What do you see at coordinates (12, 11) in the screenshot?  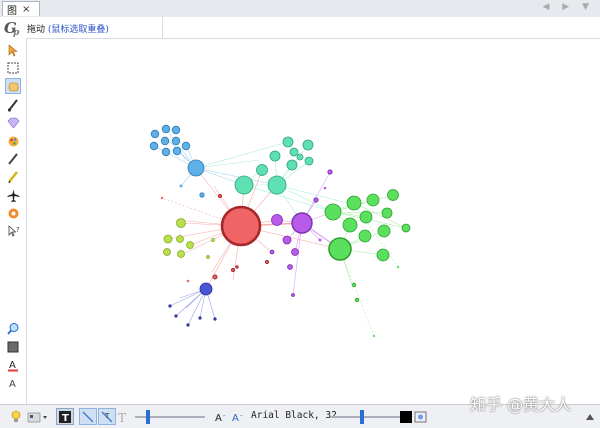 I see `tab-label: 图` at bounding box center [12, 11].